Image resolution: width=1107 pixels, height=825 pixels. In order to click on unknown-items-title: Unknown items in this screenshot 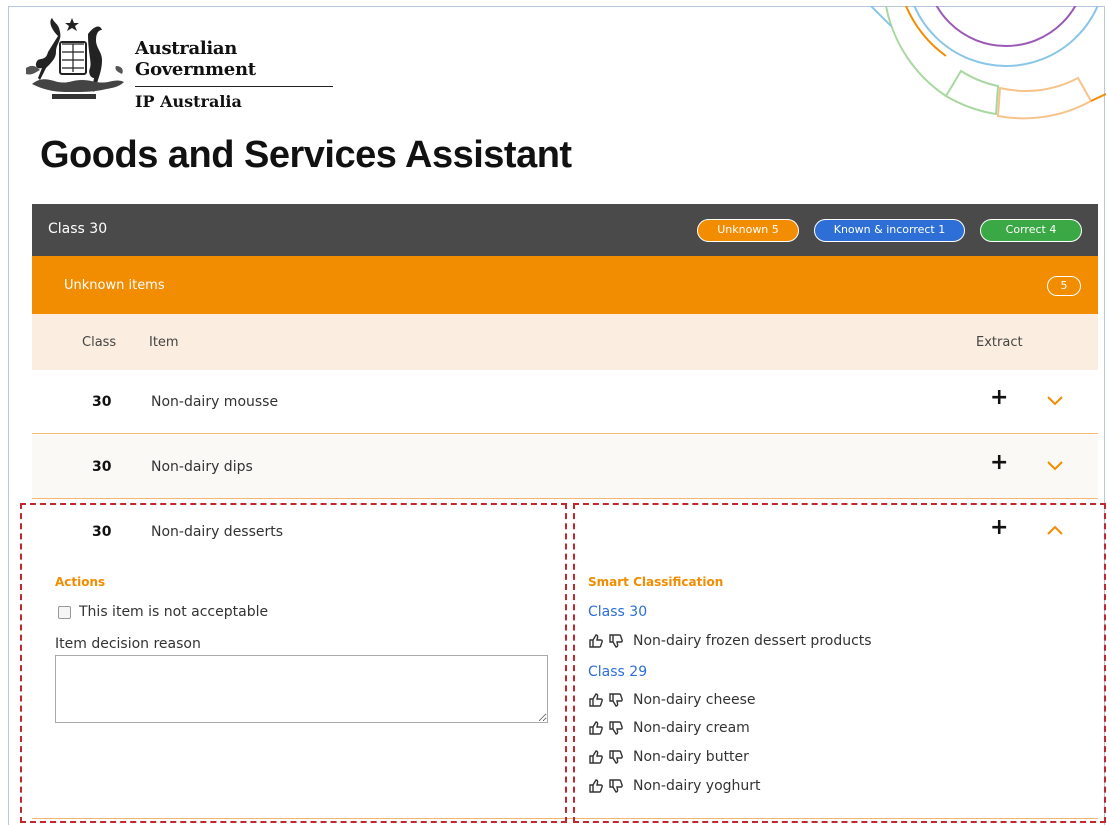, I will do `click(114, 285)`.